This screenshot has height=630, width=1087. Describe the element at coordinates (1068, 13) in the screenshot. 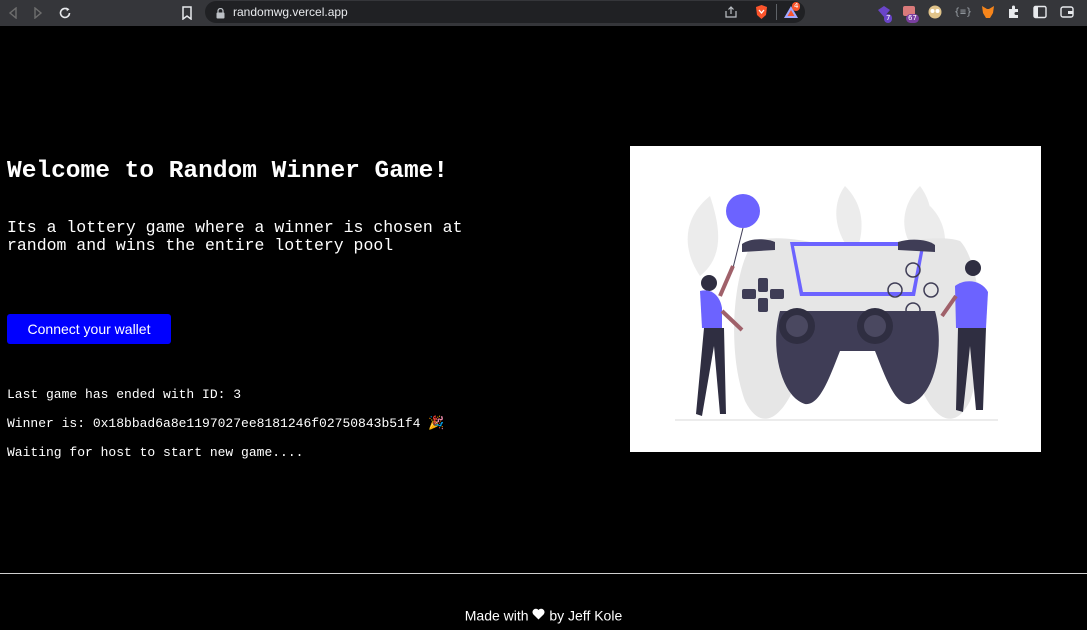

I see `wallet-icon` at that location.